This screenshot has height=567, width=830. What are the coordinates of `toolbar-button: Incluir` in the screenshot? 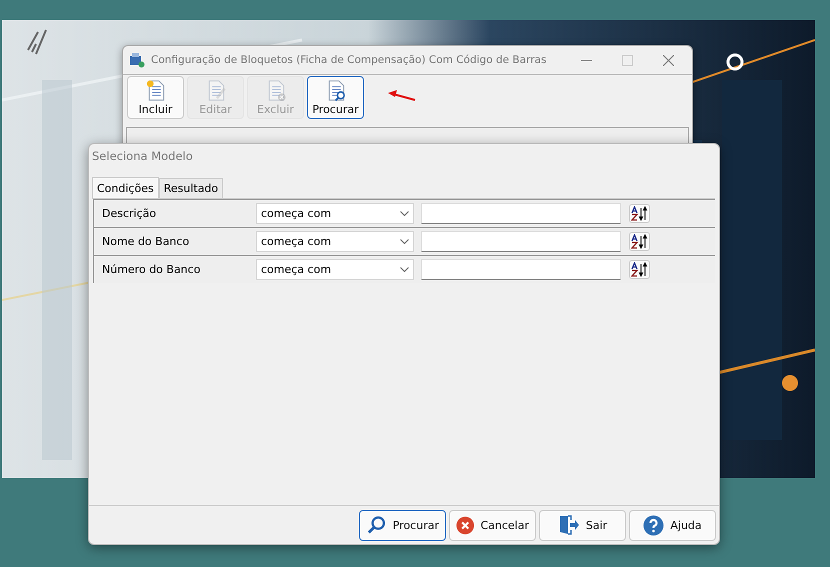 It's located at (155, 97).